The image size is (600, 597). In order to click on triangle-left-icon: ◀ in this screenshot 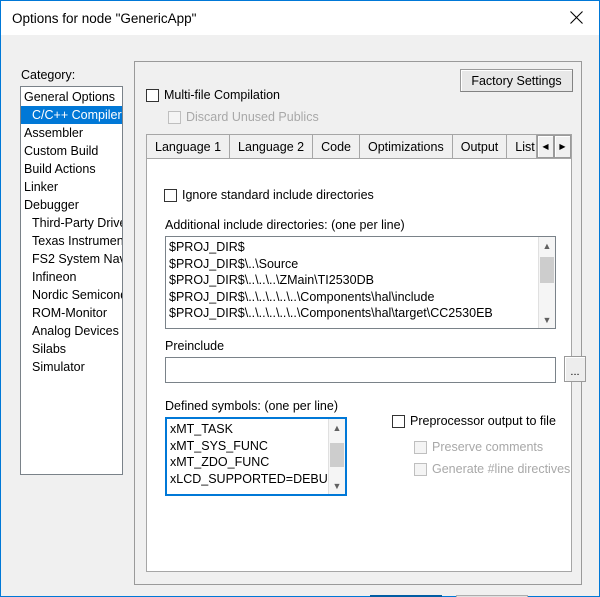, I will do `click(545, 146)`.